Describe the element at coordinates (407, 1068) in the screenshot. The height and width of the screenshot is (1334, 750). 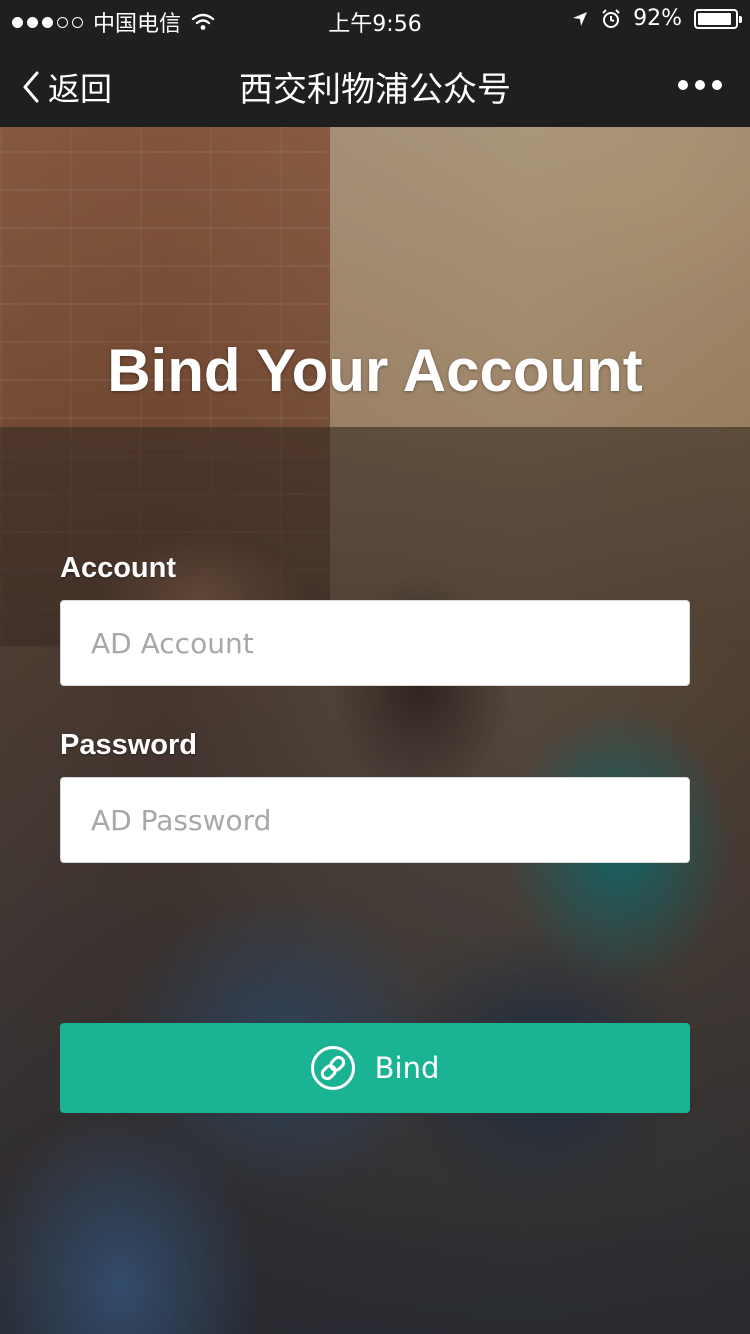
I see `bind-button-label: Bind` at that location.